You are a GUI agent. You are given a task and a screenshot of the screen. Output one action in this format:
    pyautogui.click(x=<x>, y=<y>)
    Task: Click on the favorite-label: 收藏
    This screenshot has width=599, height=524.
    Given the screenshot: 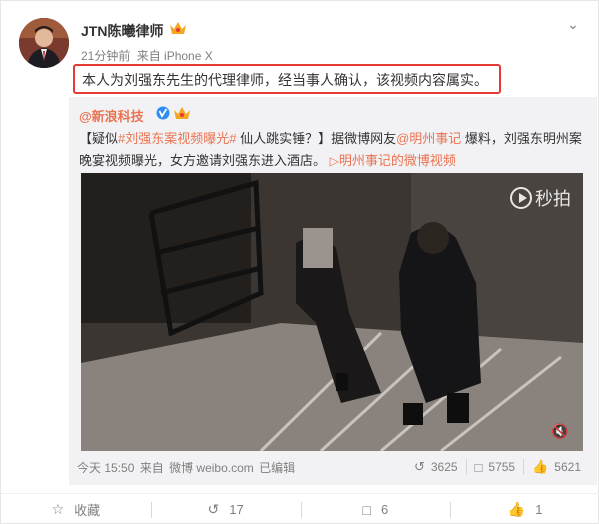 What is the action you would take?
    pyautogui.click(x=87, y=510)
    